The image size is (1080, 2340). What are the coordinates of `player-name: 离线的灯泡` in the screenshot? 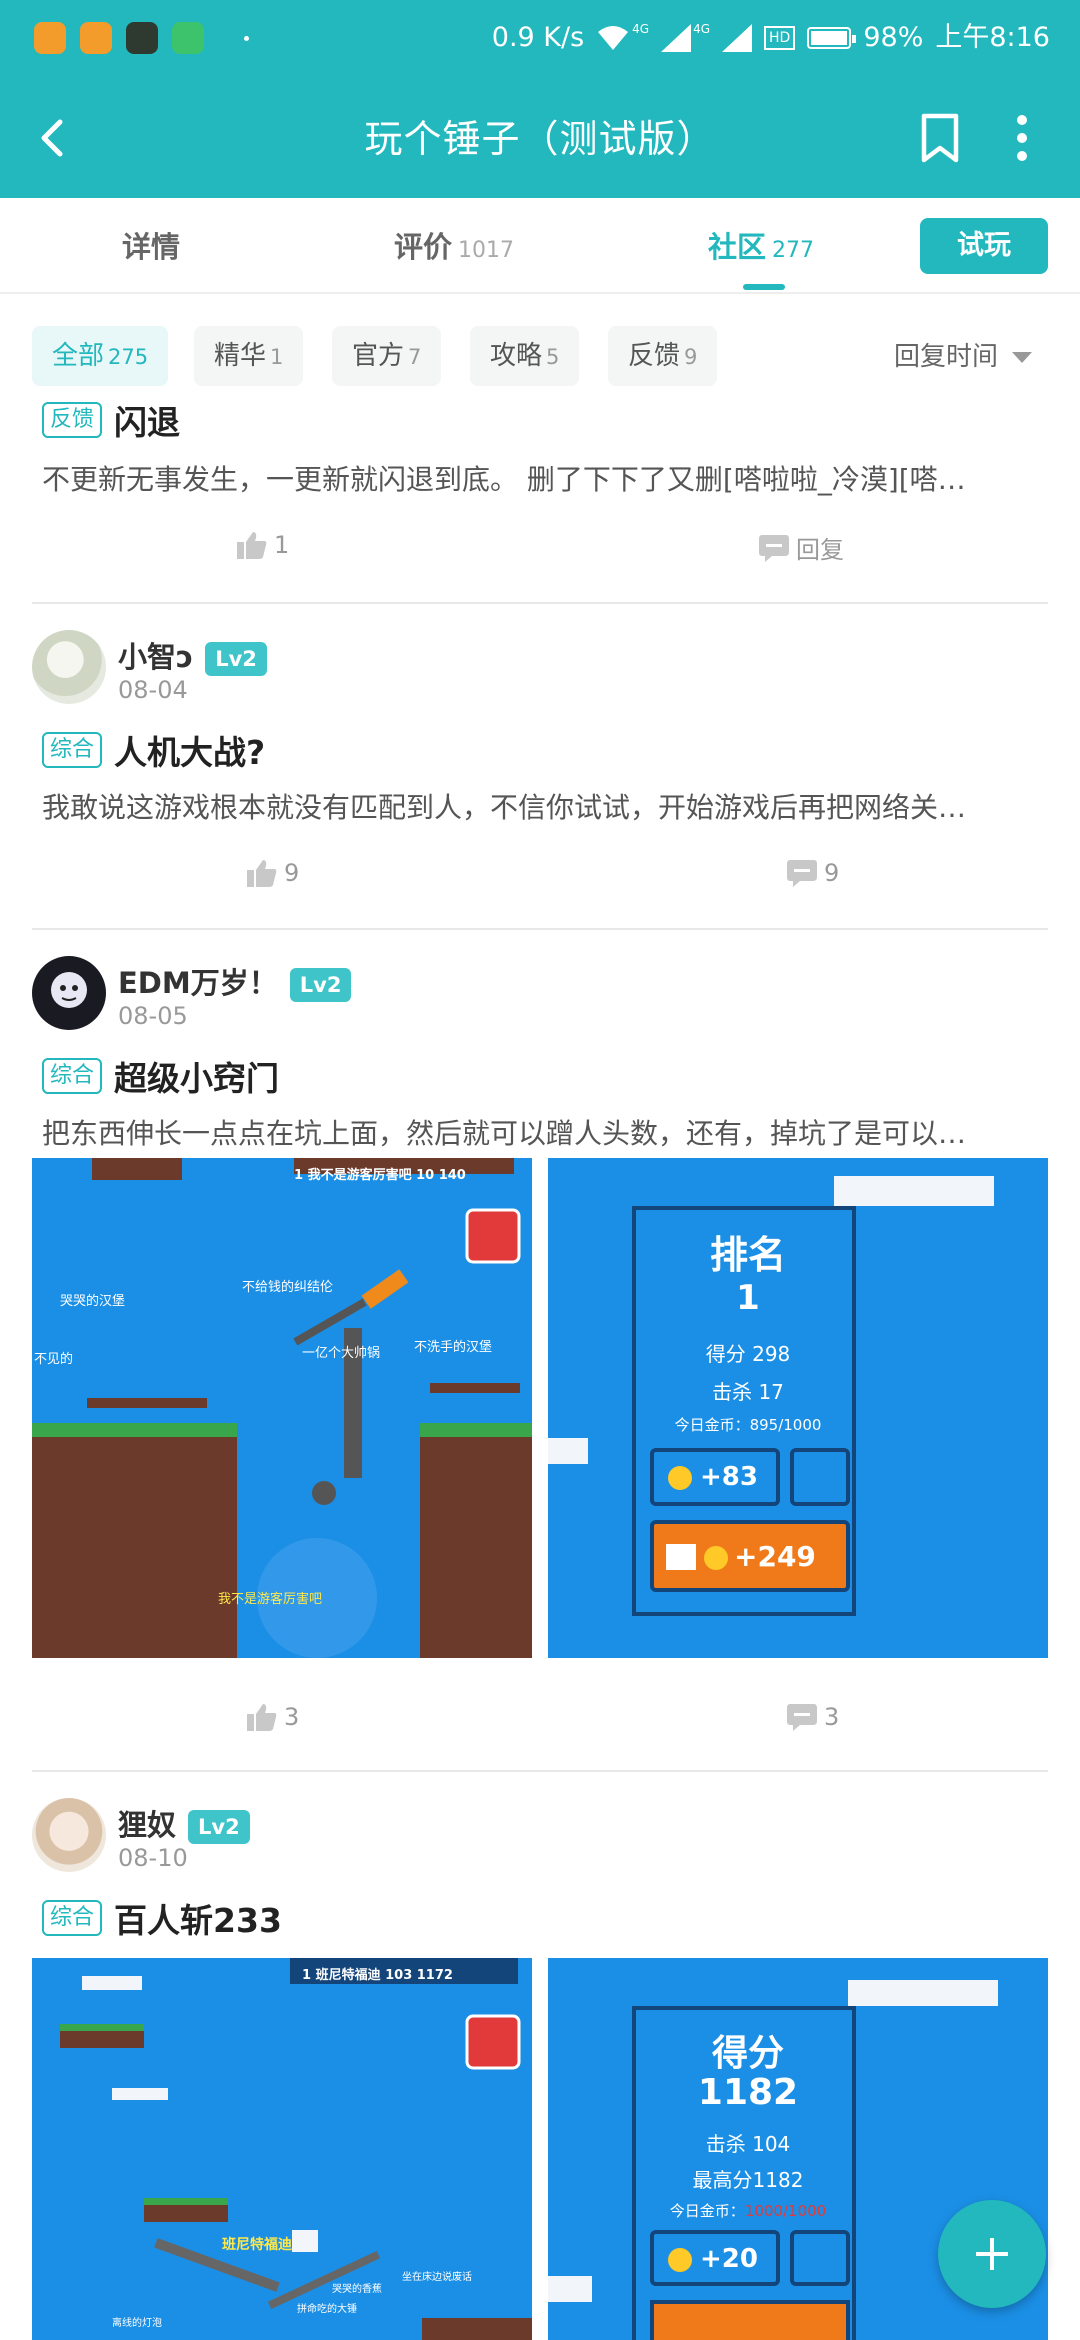 It's located at (137, 2323).